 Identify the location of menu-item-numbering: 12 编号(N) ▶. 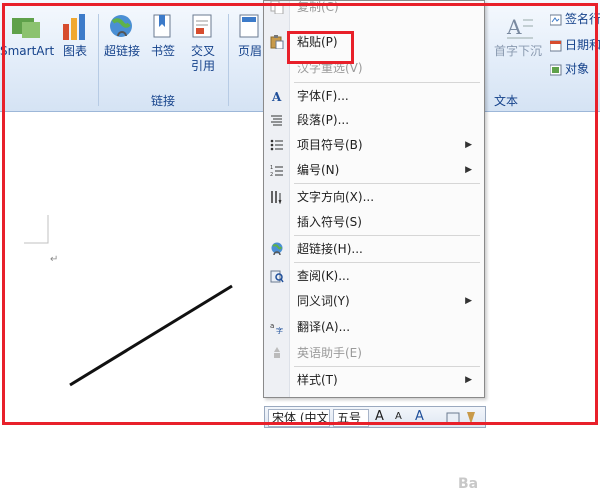
(374, 170).